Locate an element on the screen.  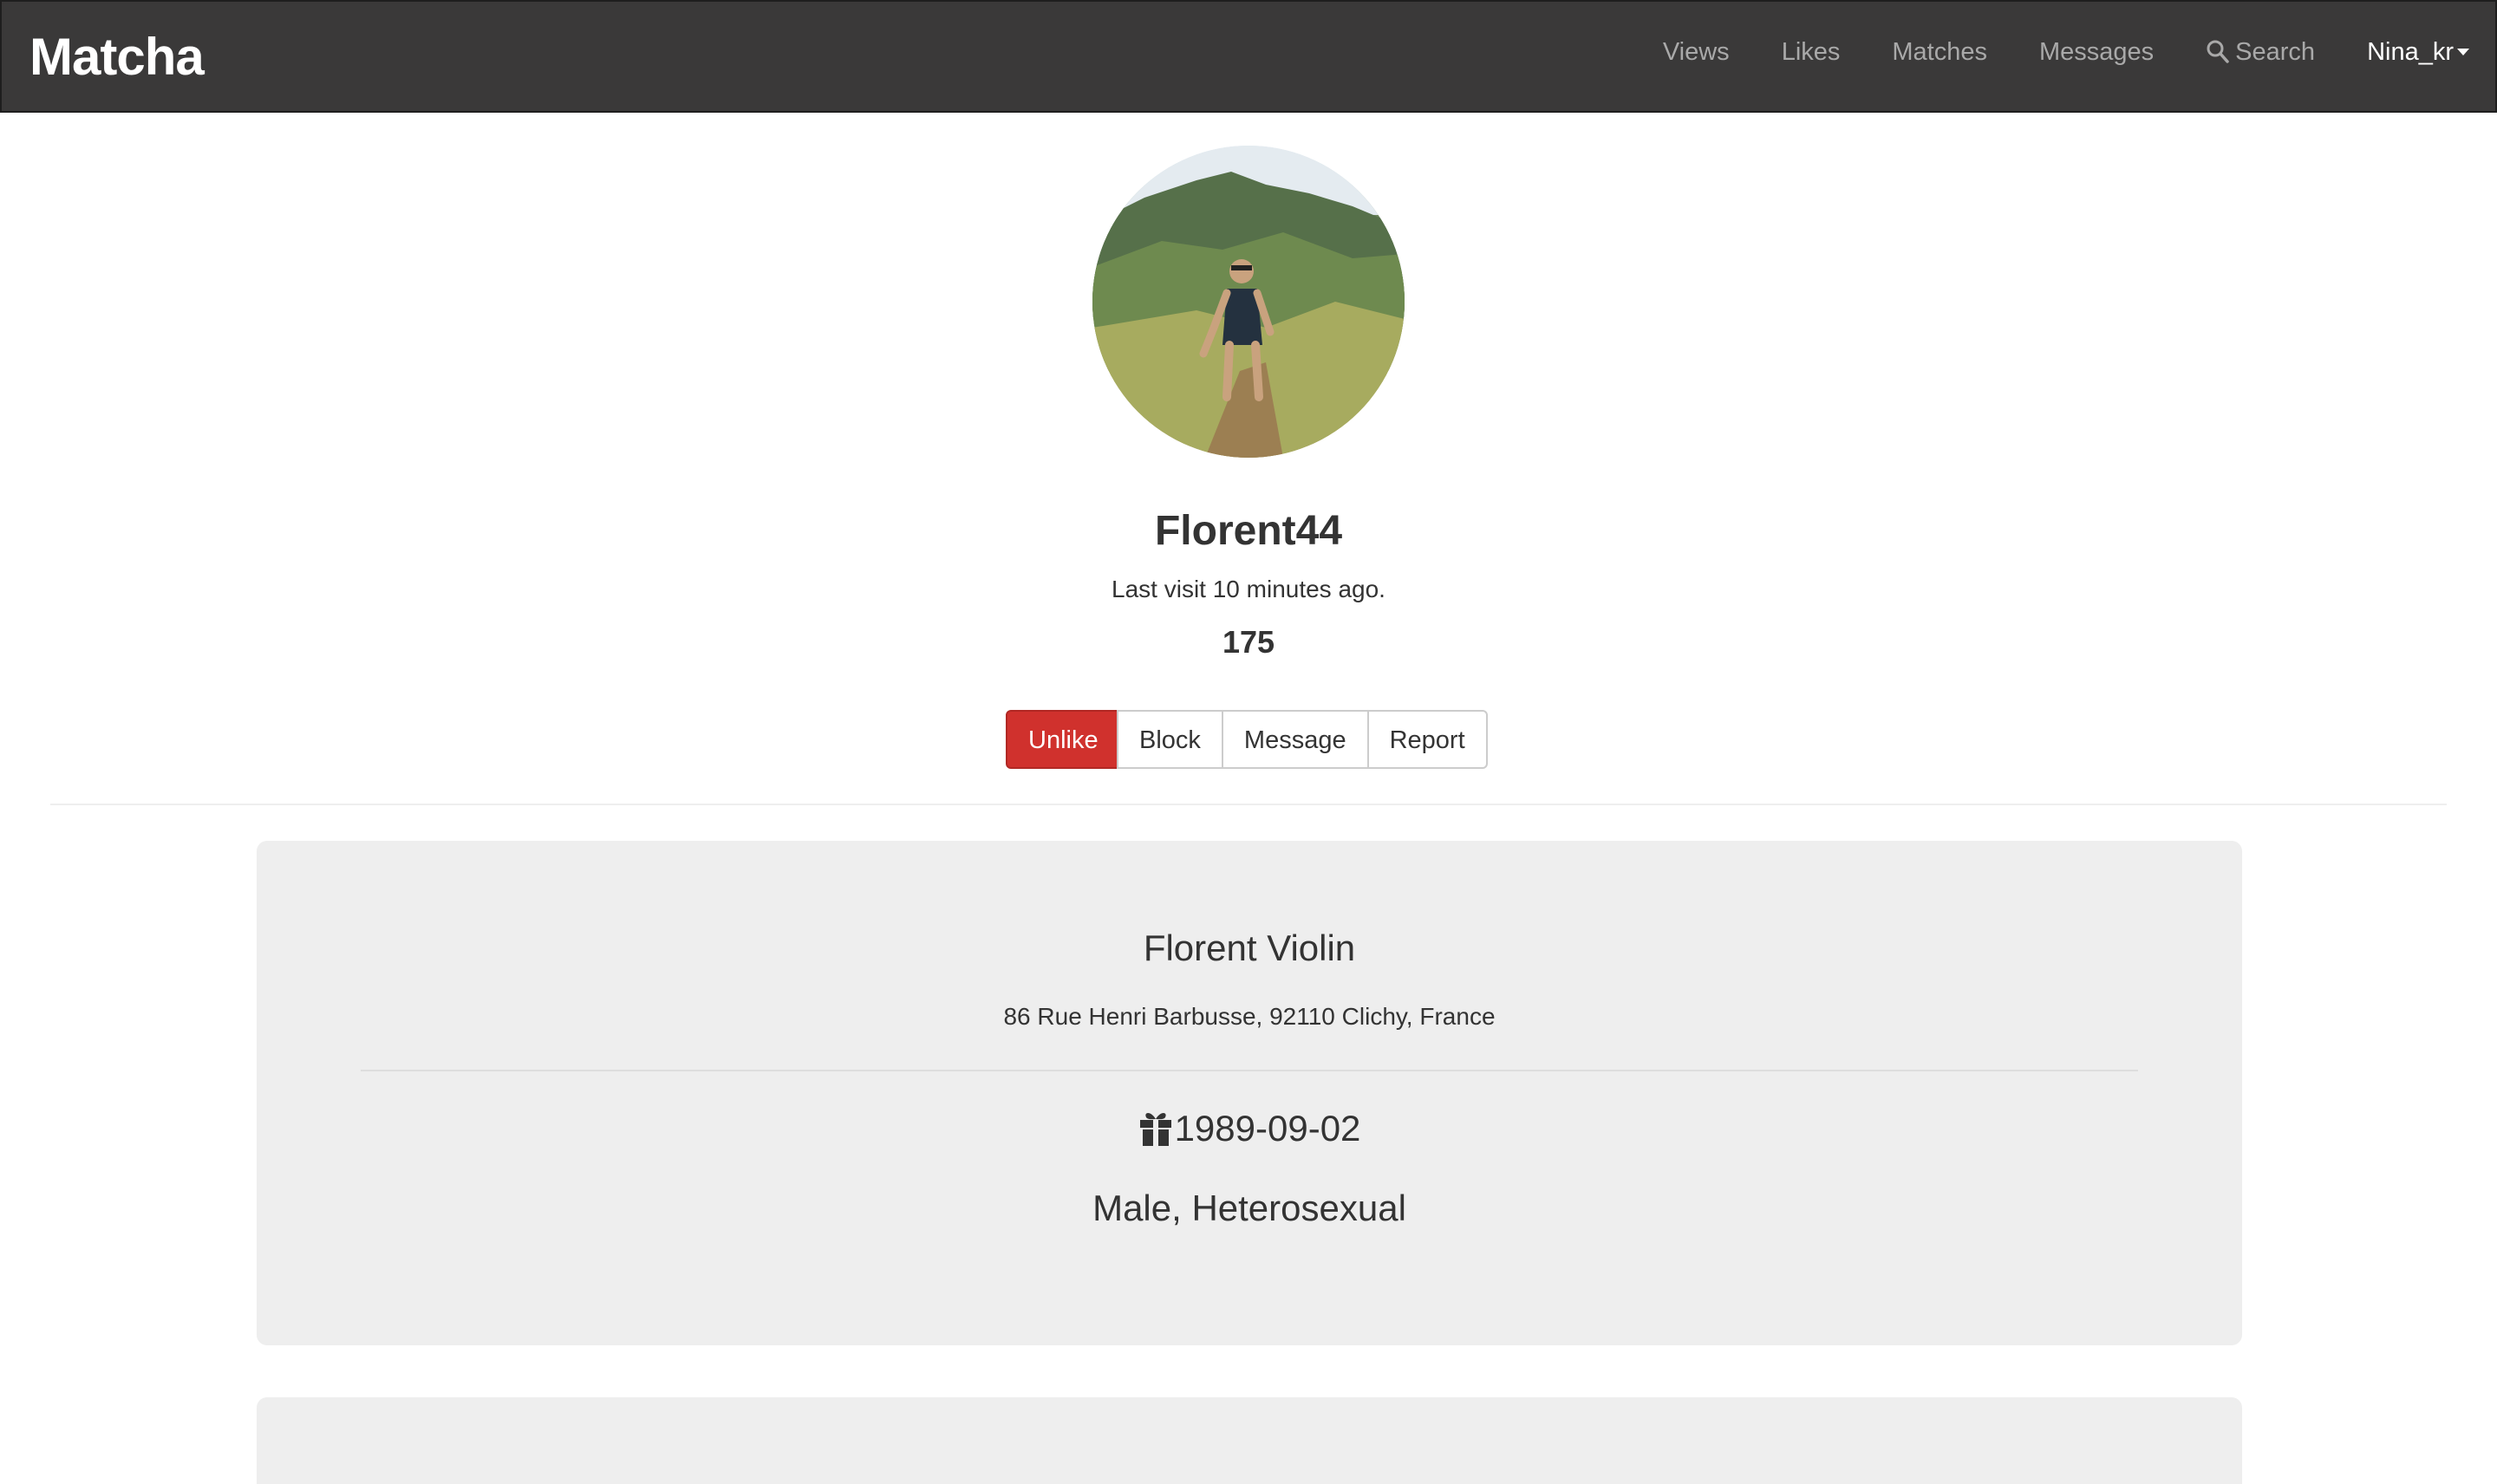
unlike-button: Unlike is located at coordinates (1062, 739).